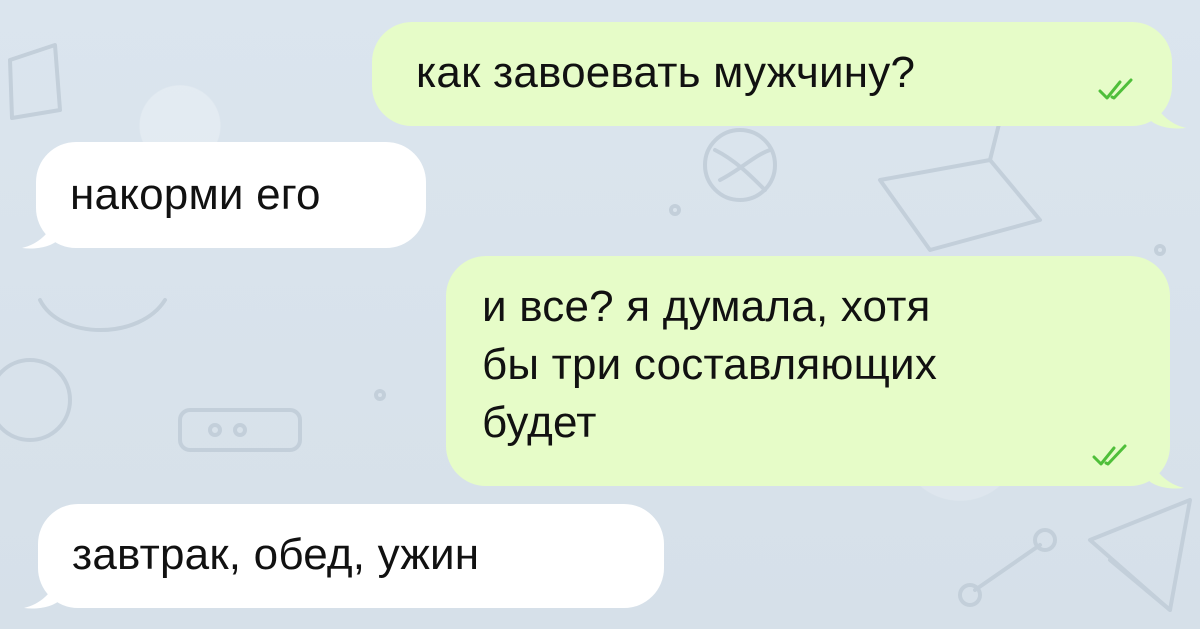  I want to click on message-text: завтрак, обед, ужин, so click(276, 554).